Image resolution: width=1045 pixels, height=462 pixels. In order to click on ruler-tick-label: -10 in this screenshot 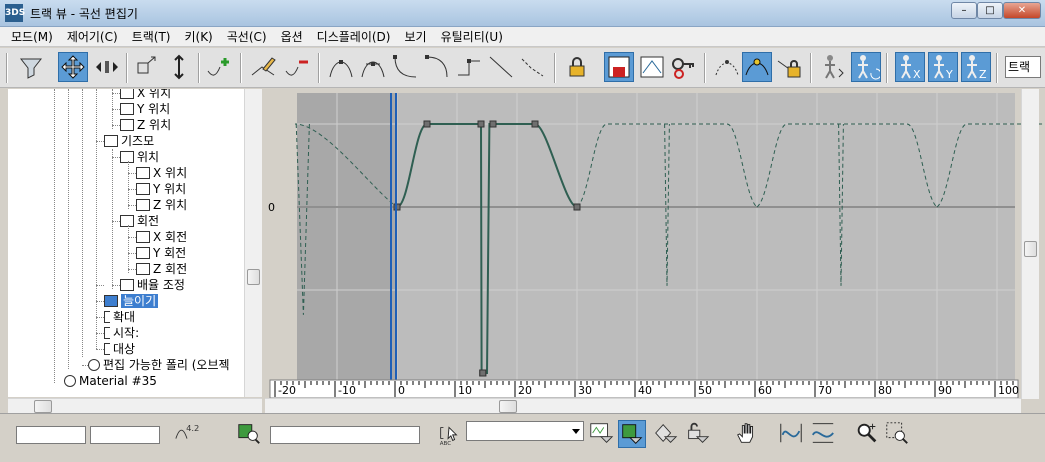, I will do `click(347, 390)`.